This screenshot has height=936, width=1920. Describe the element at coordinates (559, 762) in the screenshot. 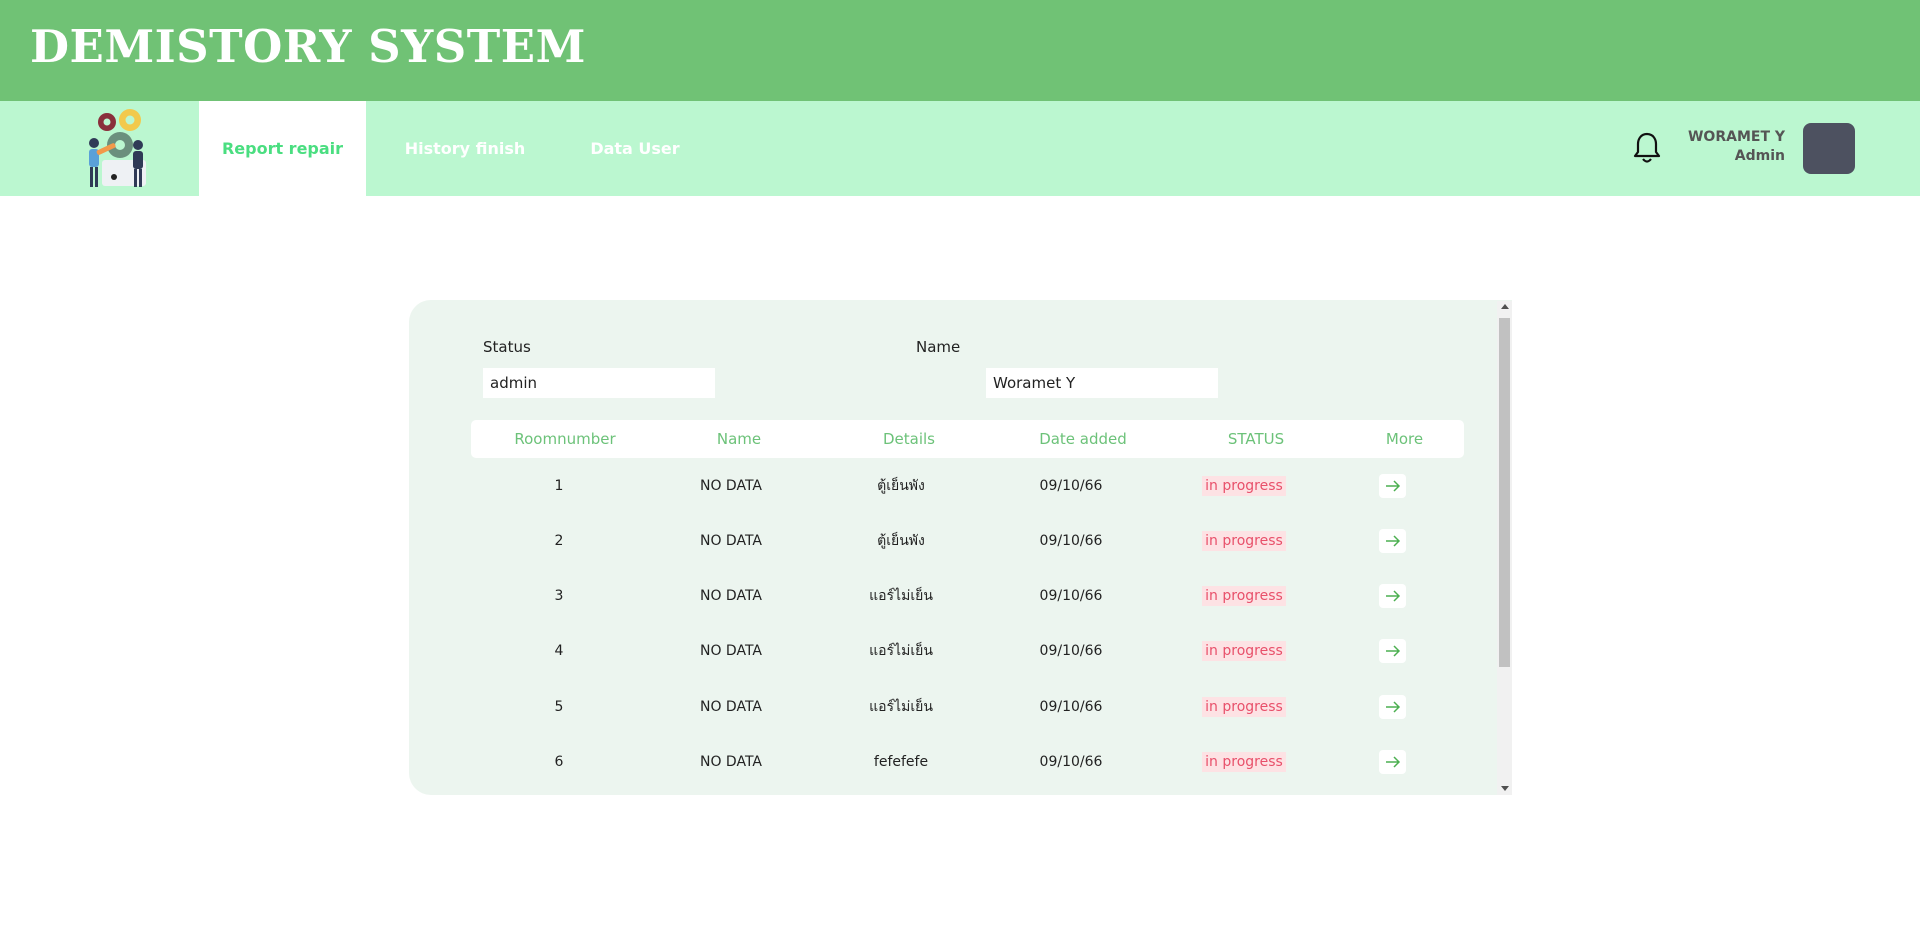

I see `cell-roomnumber: 6` at that location.